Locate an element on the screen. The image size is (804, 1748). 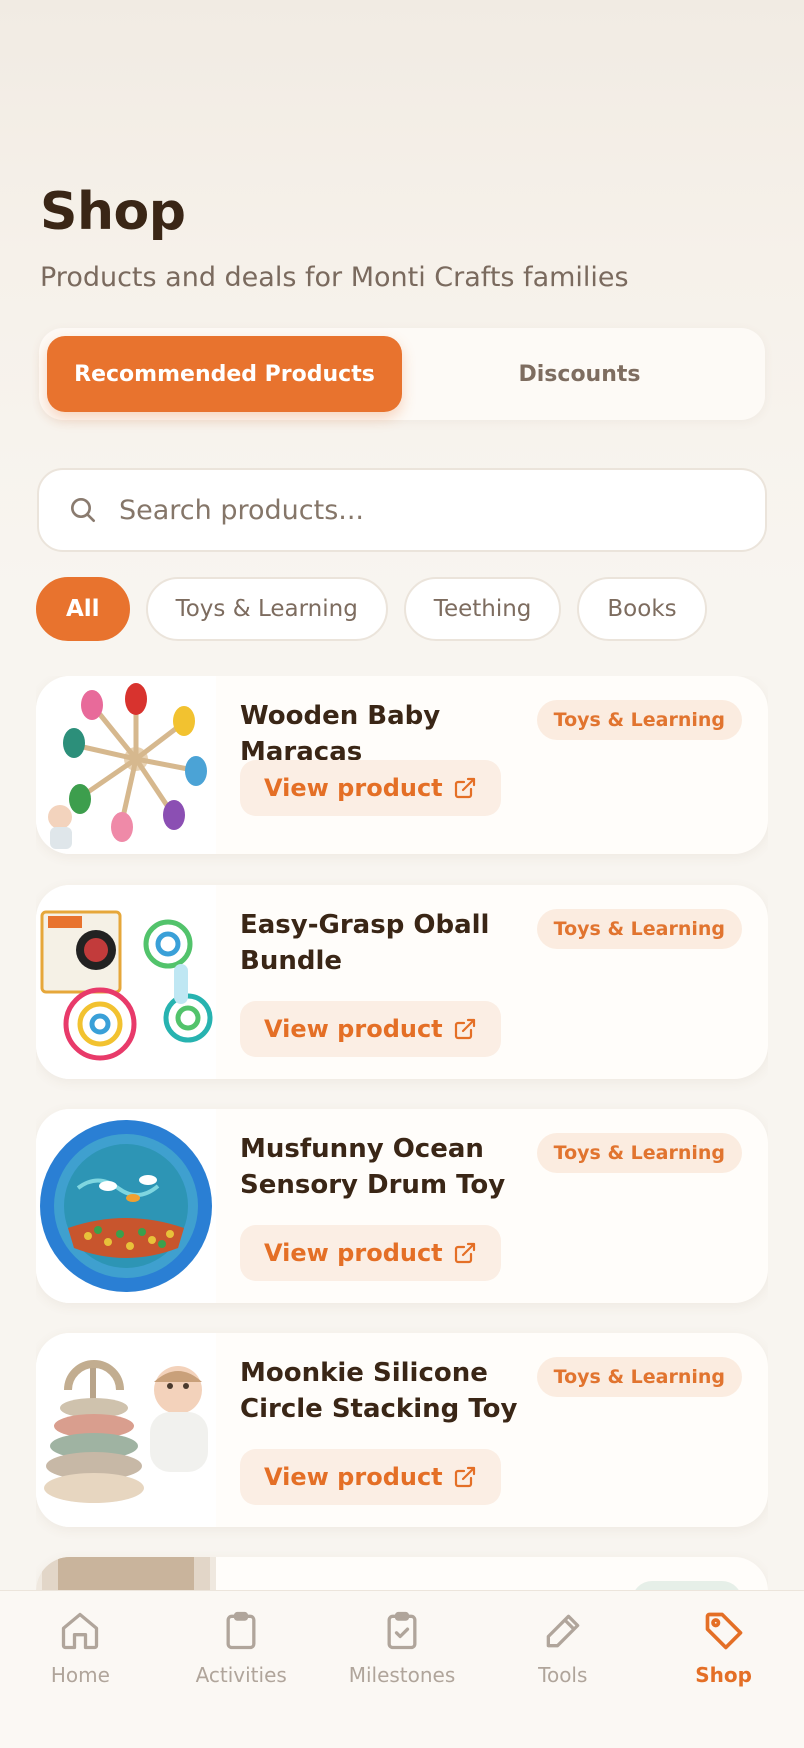
filter-chip-all: All is located at coordinates (83, 609).